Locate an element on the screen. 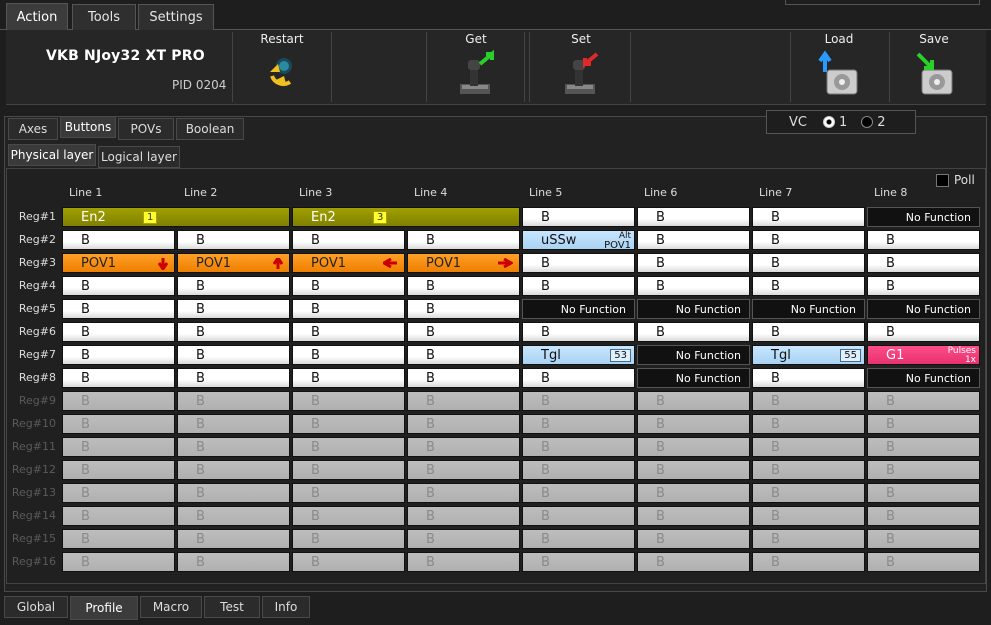 This screenshot has height=625, width=991. button-cell-r3-l1: POV1 is located at coordinates (118, 263).